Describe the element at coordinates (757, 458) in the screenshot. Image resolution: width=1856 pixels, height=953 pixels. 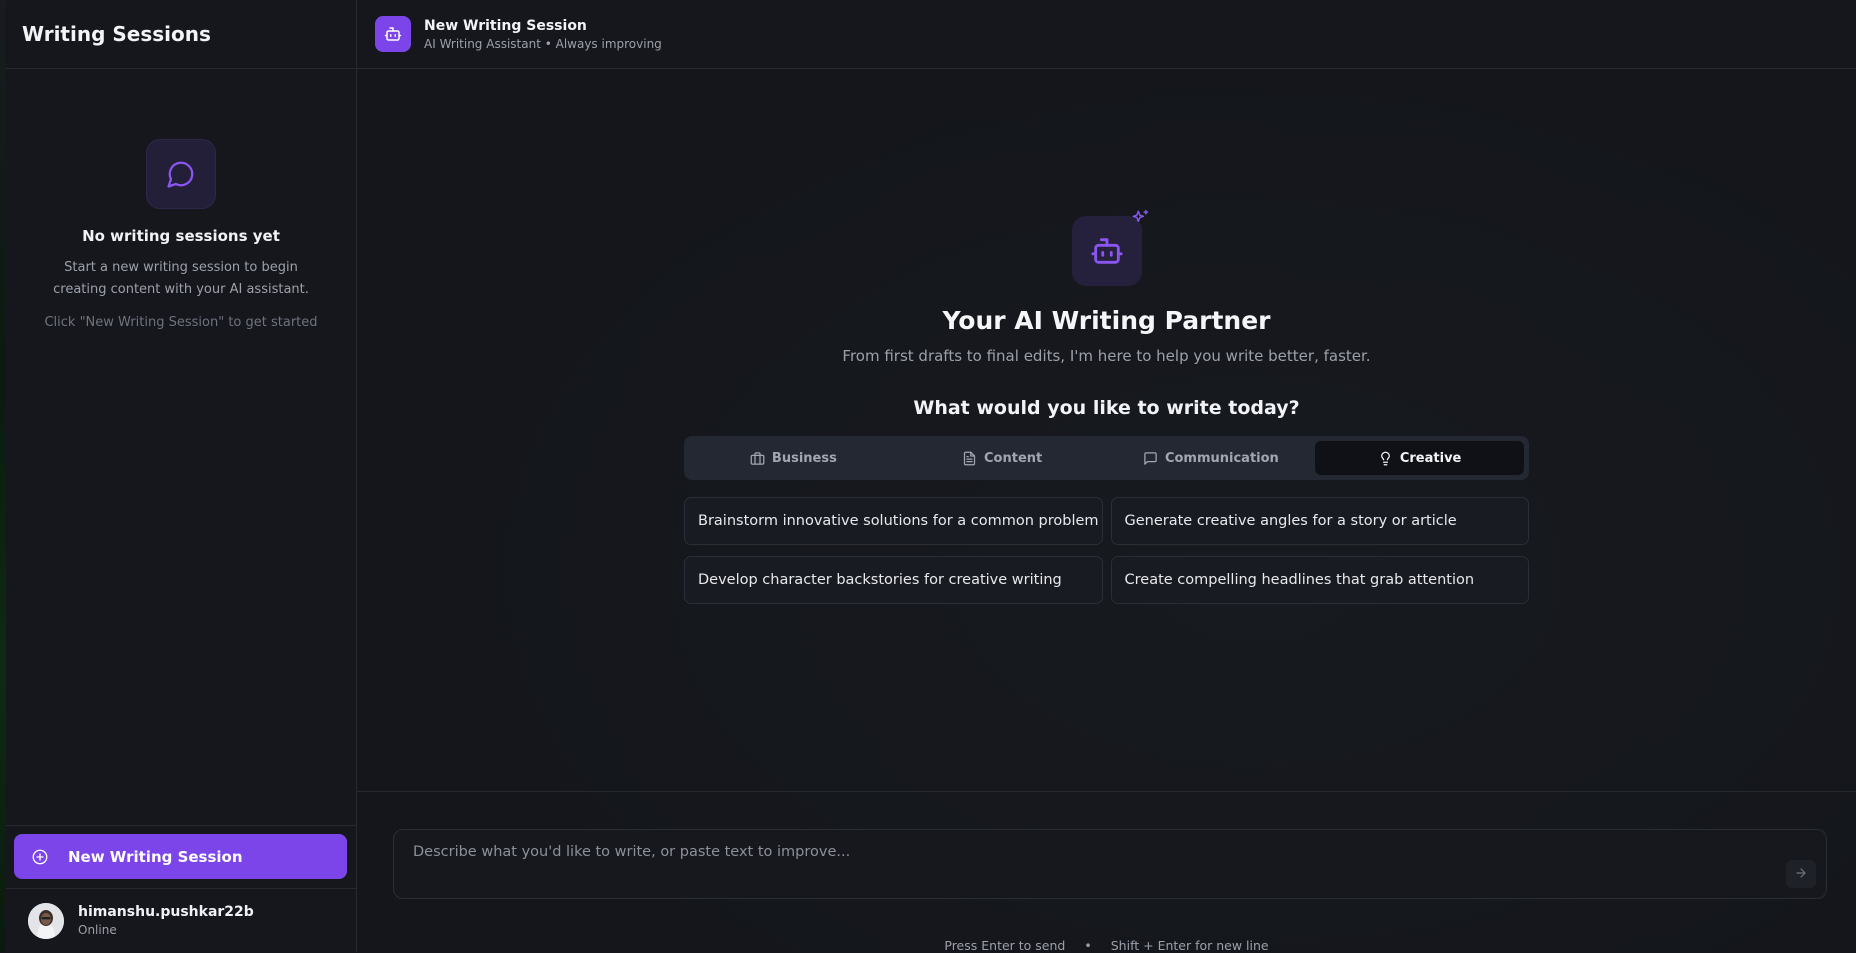
I see `briefcase-icon` at that location.